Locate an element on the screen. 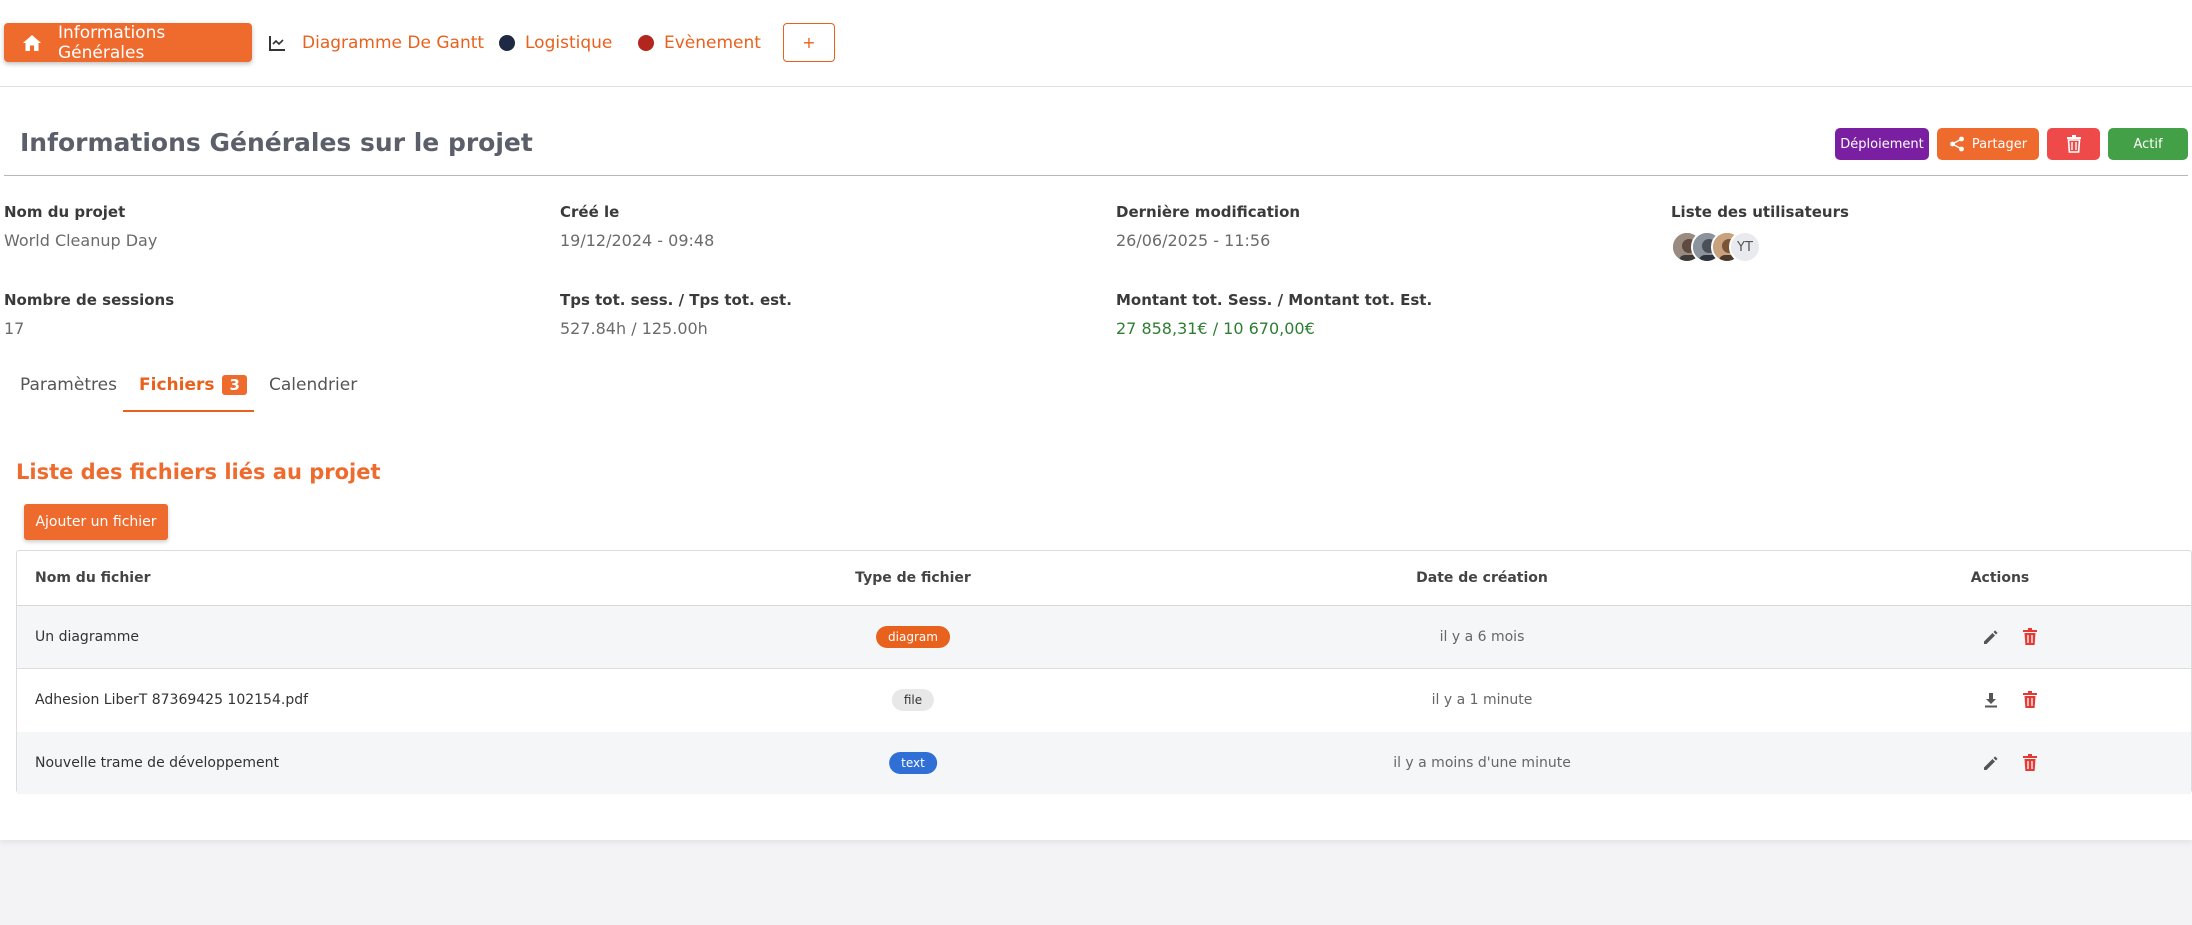 Image resolution: width=2192 pixels, height=925 pixels. project-name-label: Nom du projet is located at coordinates (65, 212).